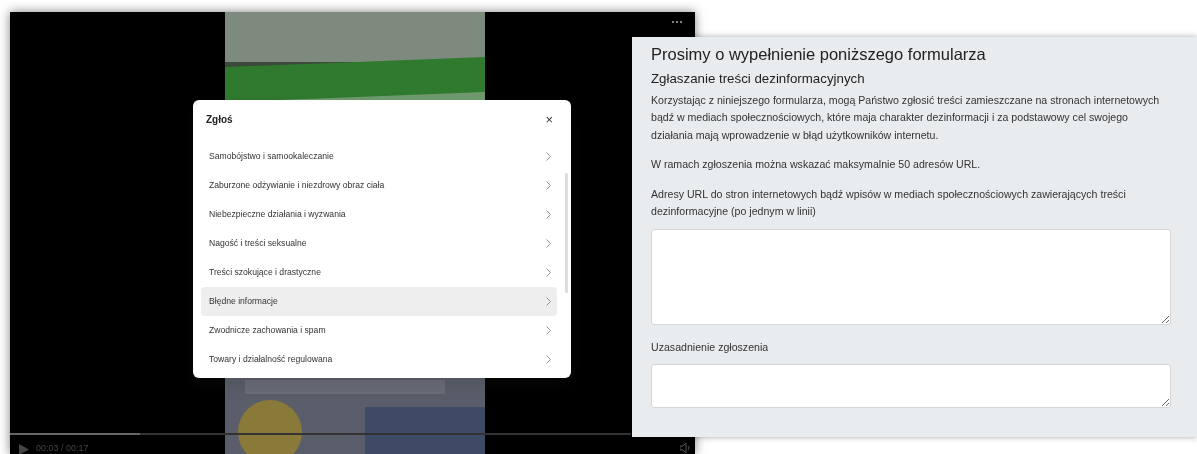 This screenshot has width=1197, height=454. I want to click on menu-item: Nagość i treści seksualne, so click(379, 243).